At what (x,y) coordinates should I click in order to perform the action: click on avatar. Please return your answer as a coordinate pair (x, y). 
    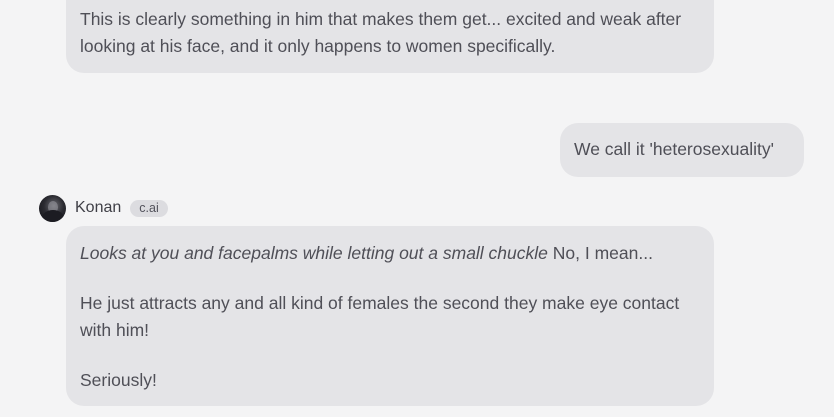
    Looking at the image, I should click on (52, 208).